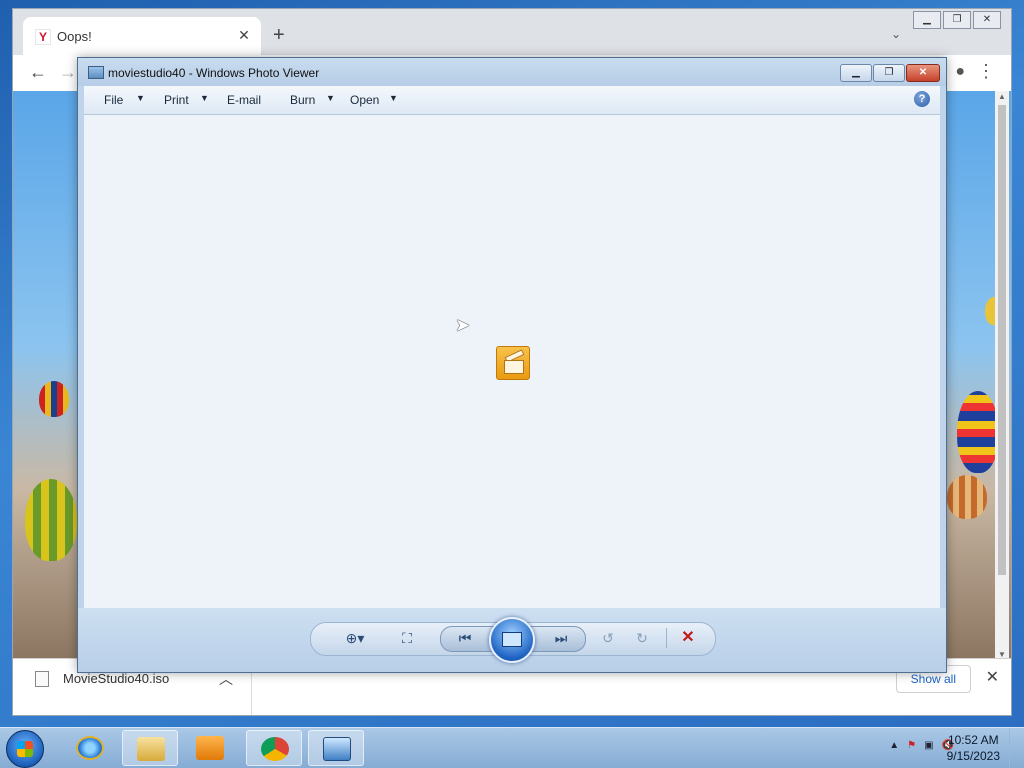  What do you see at coordinates (38, 72) in the screenshot?
I see `back-arrow-icon: ←` at bounding box center [38, 72].